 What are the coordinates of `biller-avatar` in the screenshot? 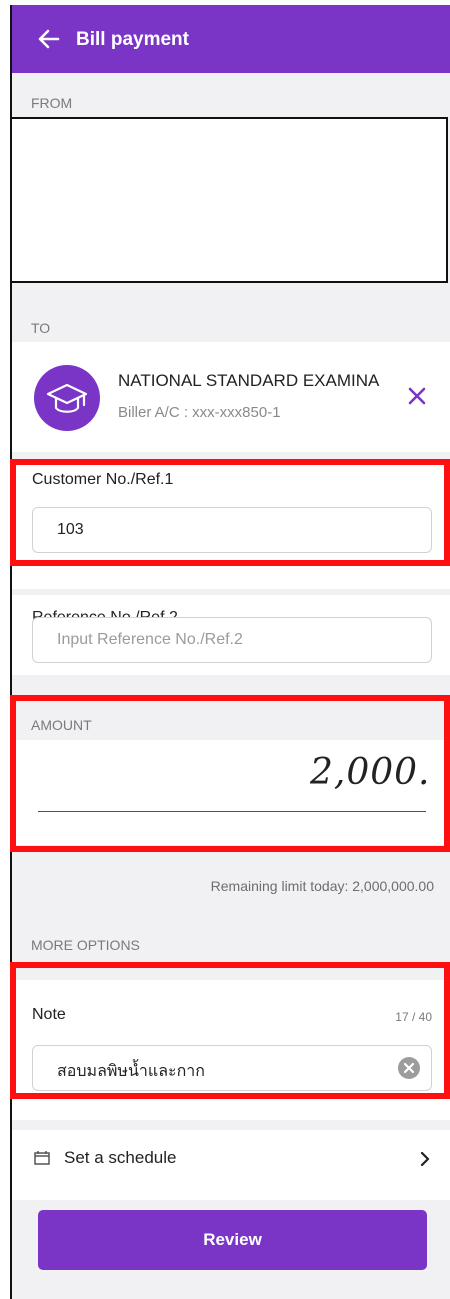 It's located at (67, 398).